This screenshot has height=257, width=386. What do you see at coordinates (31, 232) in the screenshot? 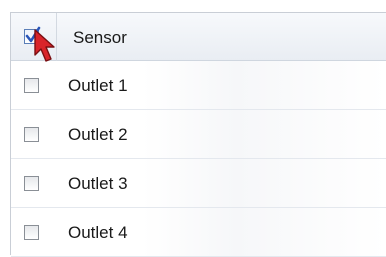
I see `outlet-4-checkbox` at bounding box center [31, 232].